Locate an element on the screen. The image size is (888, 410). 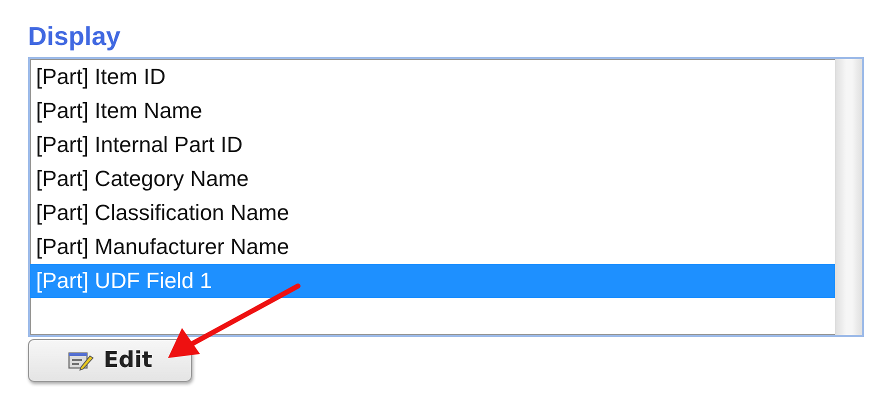
list-item: [Part] Category Name is located at coordinates (432, 179).